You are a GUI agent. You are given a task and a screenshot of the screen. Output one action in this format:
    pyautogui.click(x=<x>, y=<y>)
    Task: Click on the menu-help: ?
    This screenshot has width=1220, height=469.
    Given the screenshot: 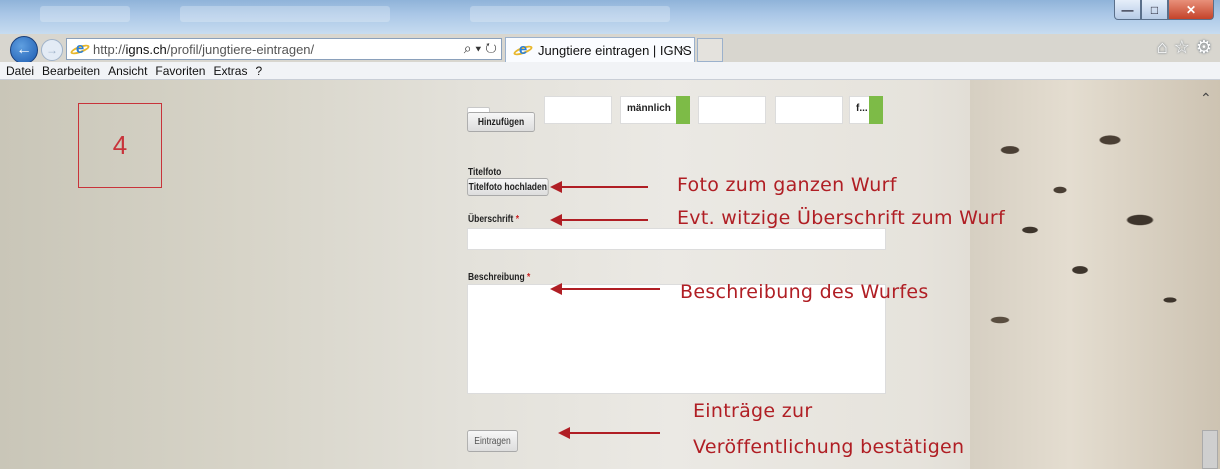 What is the action you would take?
    pyautogui.click(x=258, y=71)
    